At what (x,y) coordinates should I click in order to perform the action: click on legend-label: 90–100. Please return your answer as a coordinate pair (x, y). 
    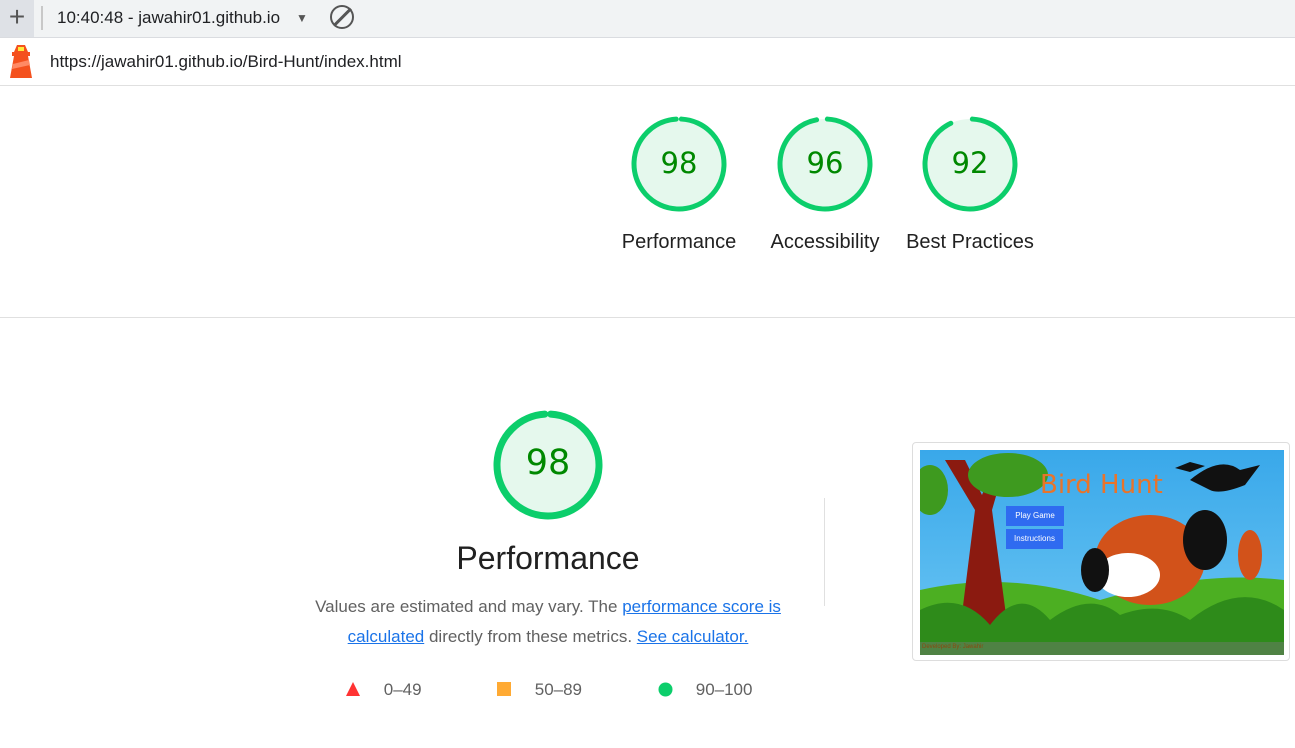
    Looking at the image, I should click on (724, 689).